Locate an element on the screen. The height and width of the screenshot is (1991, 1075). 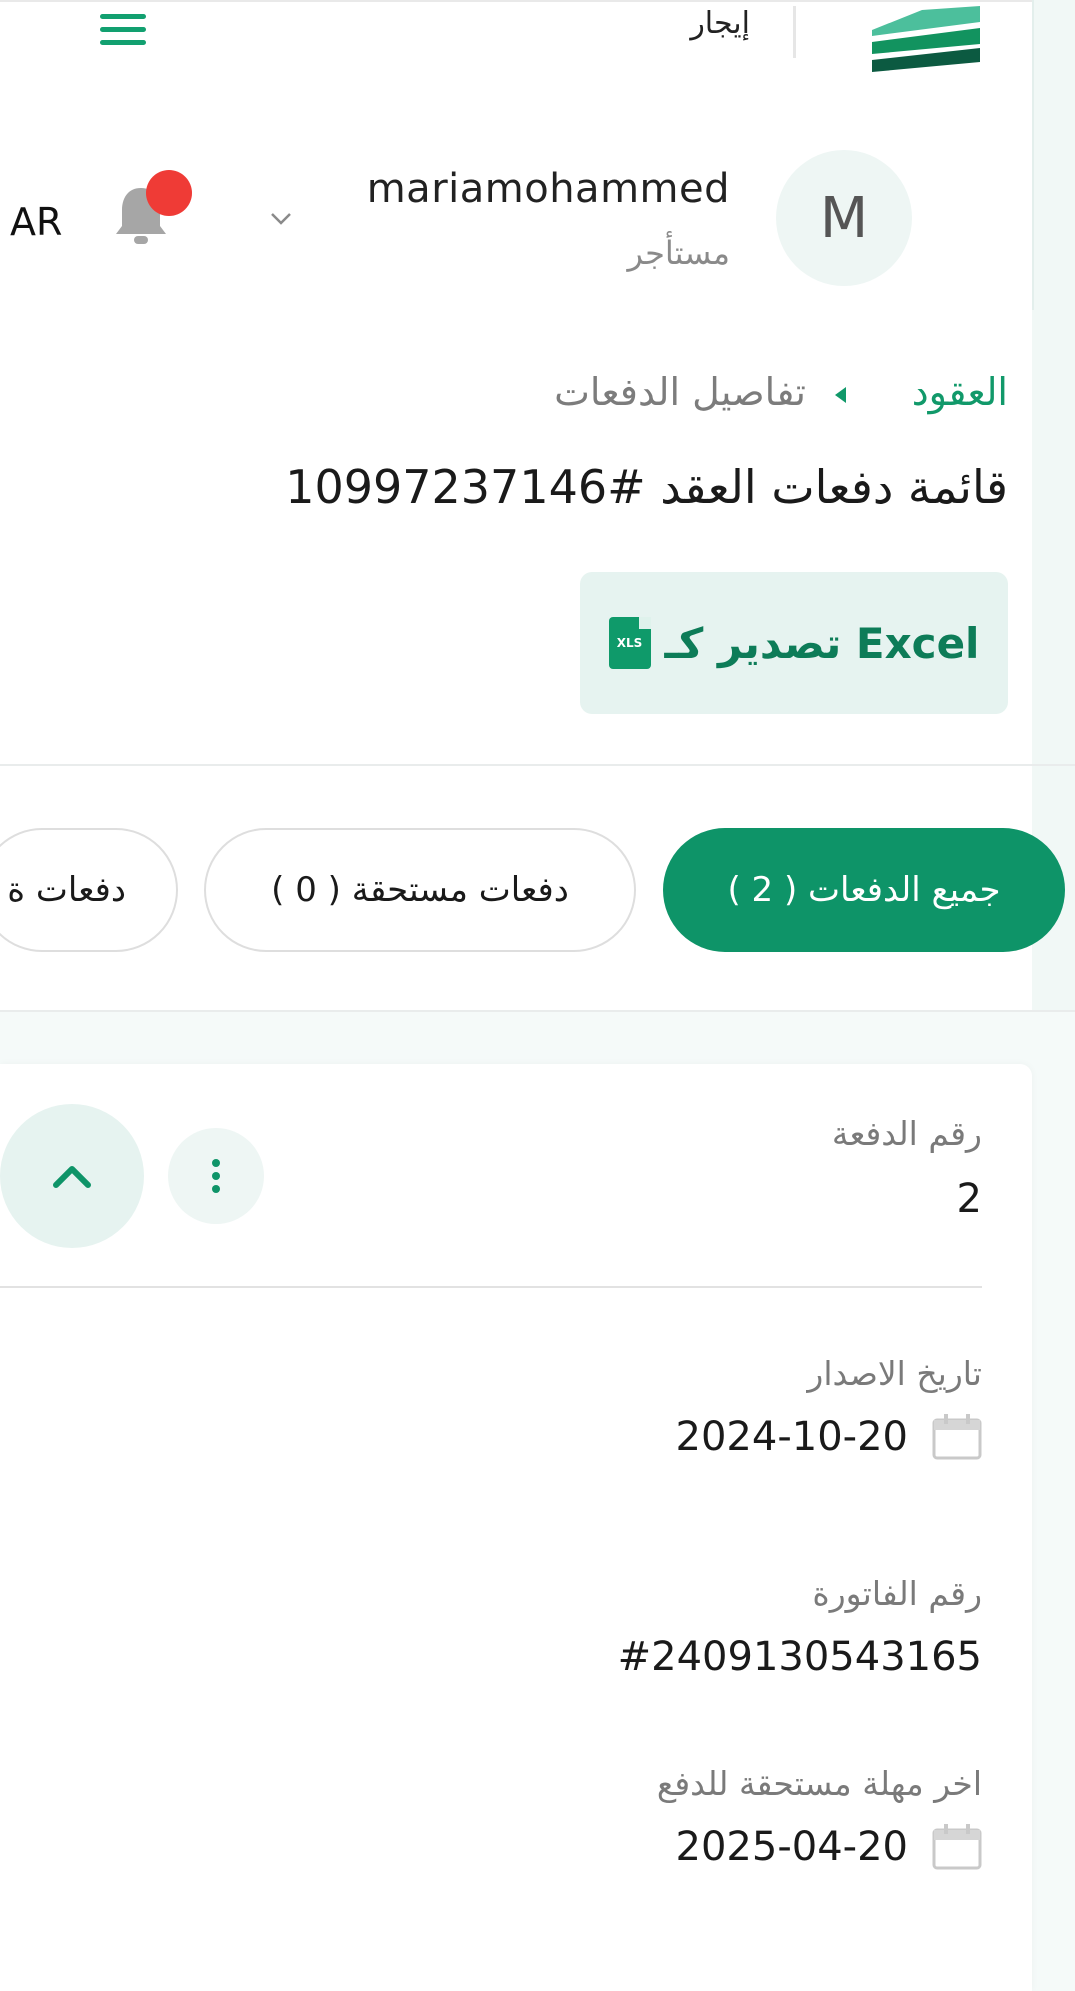
tab-all-payments: جميع الدفعات ( 2 ) is located at coordinates (864, 890).